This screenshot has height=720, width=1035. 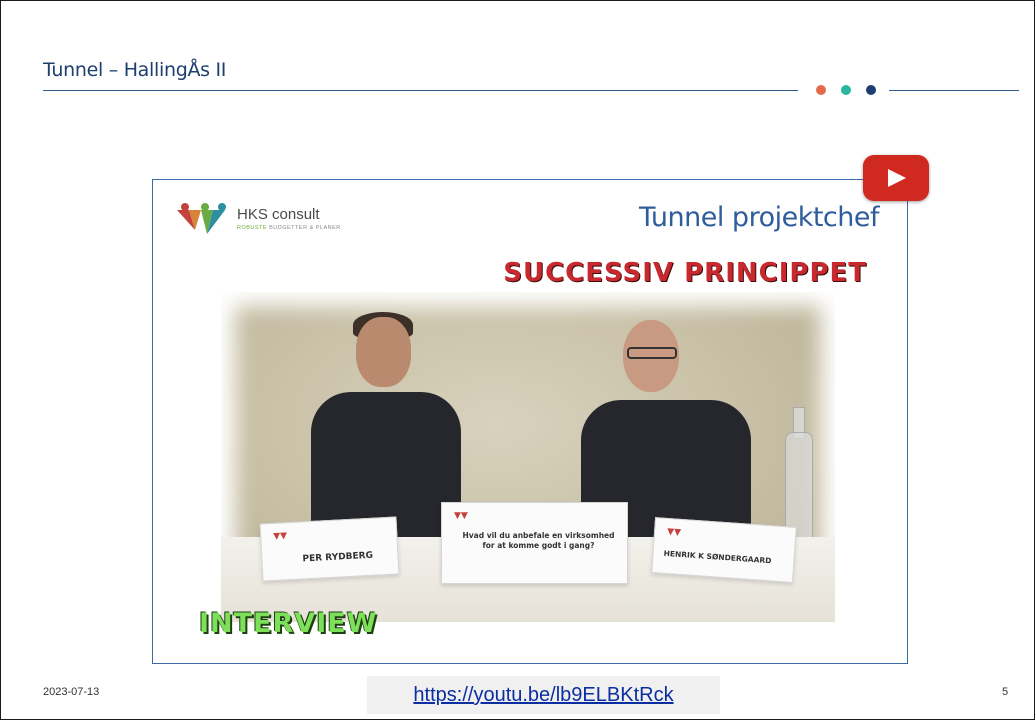 What do you see at coordinates (305, 228) in the screenshot?
I see `logo-tagline-b: BUDGETTER & PLANER` at bounding box center [305, 228].